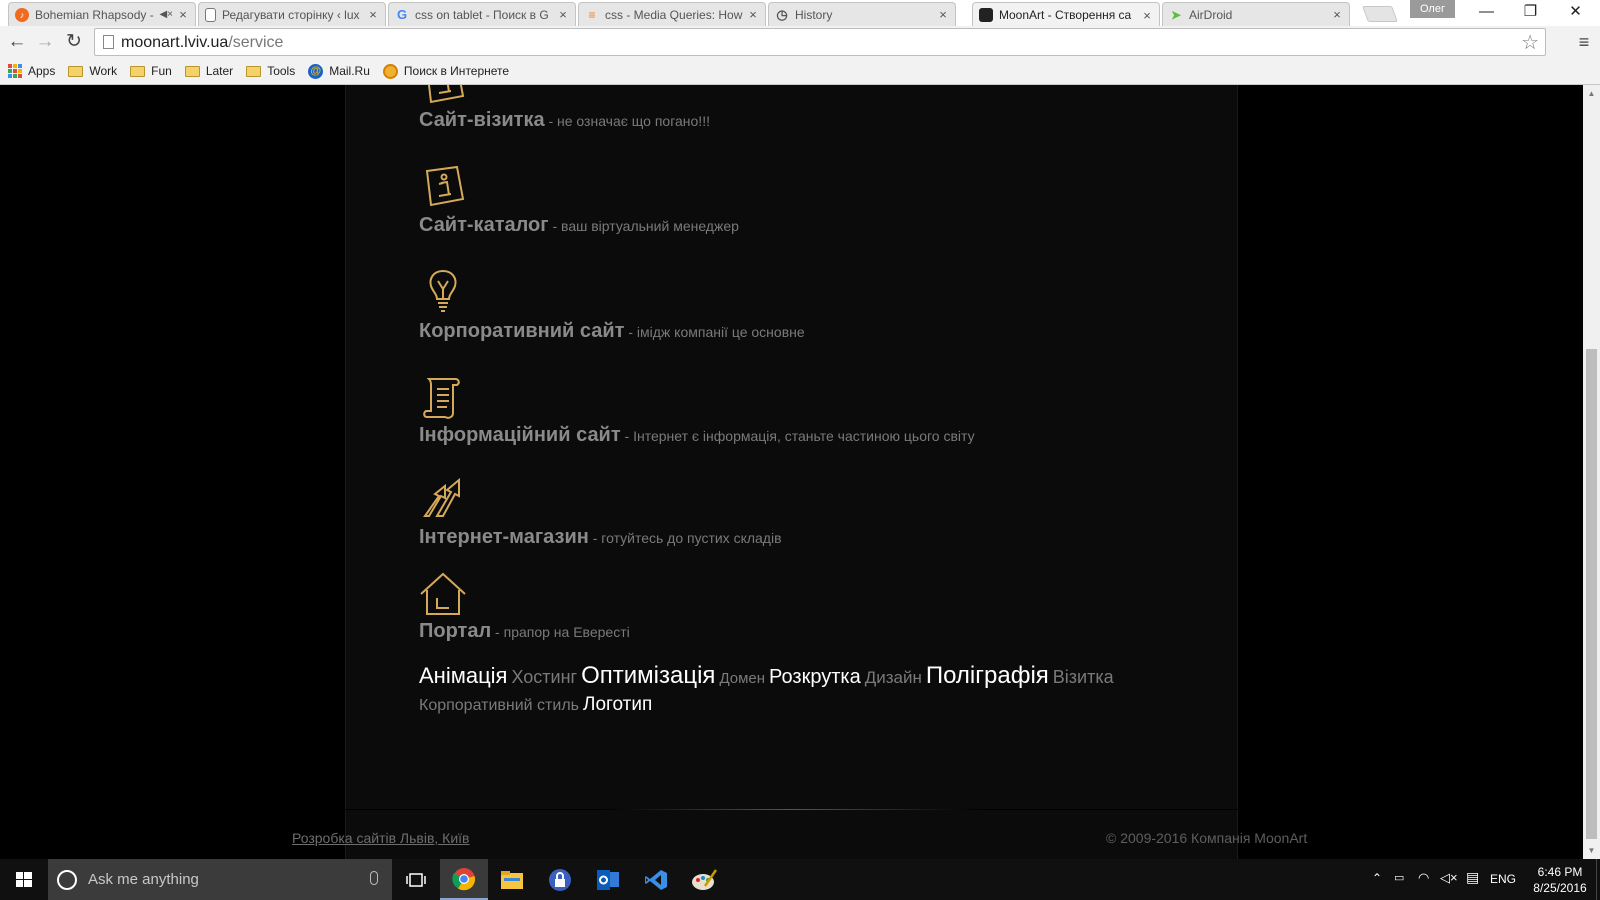 Image resolution: width=1600 pixels, height=900 pixels. I want to click on action-center-icon: ▤, so click(1472, 877).